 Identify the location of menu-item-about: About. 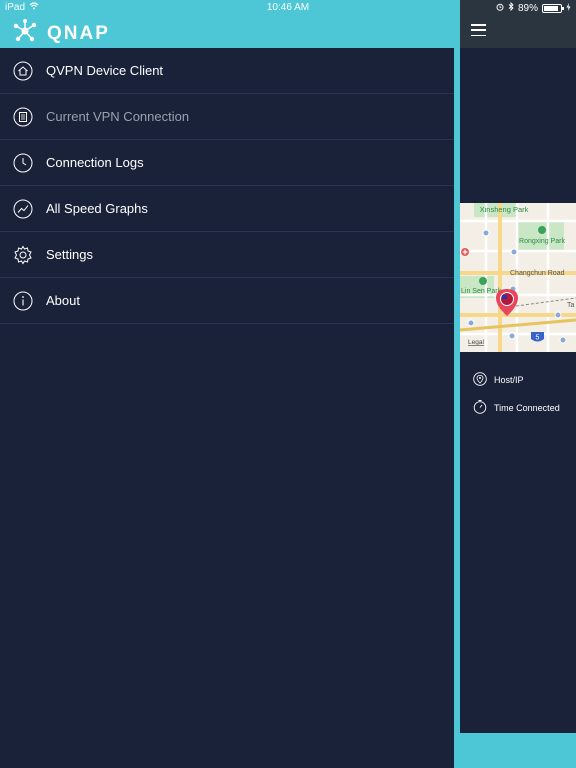
(227, 301).